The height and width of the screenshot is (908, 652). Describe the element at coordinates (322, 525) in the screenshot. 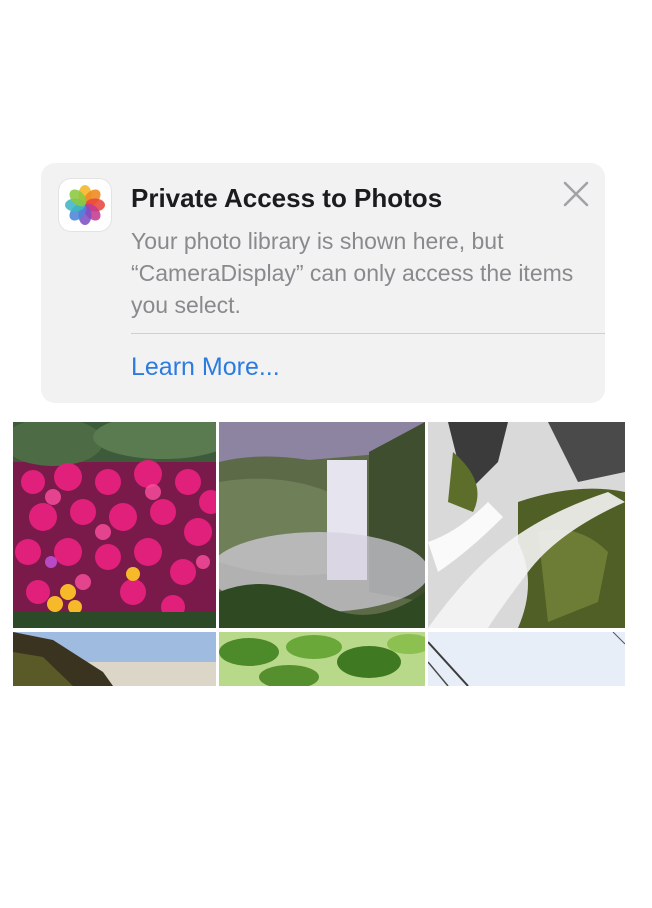

I see `photo-thumbnail-waterfall-valley` at that location.